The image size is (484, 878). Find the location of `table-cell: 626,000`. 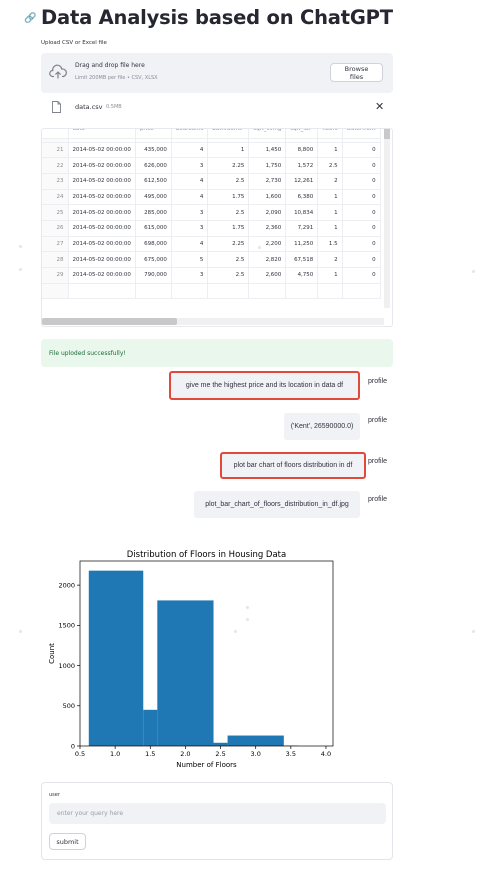

table-cell: 626,000 is located at coordinates (153, 165).